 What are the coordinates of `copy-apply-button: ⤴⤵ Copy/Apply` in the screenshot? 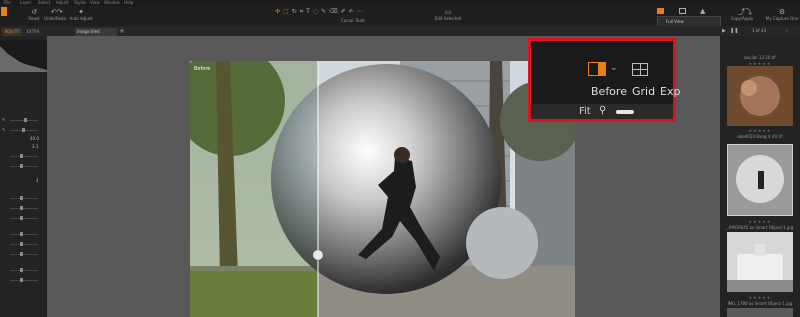 It's located at (742, 14).